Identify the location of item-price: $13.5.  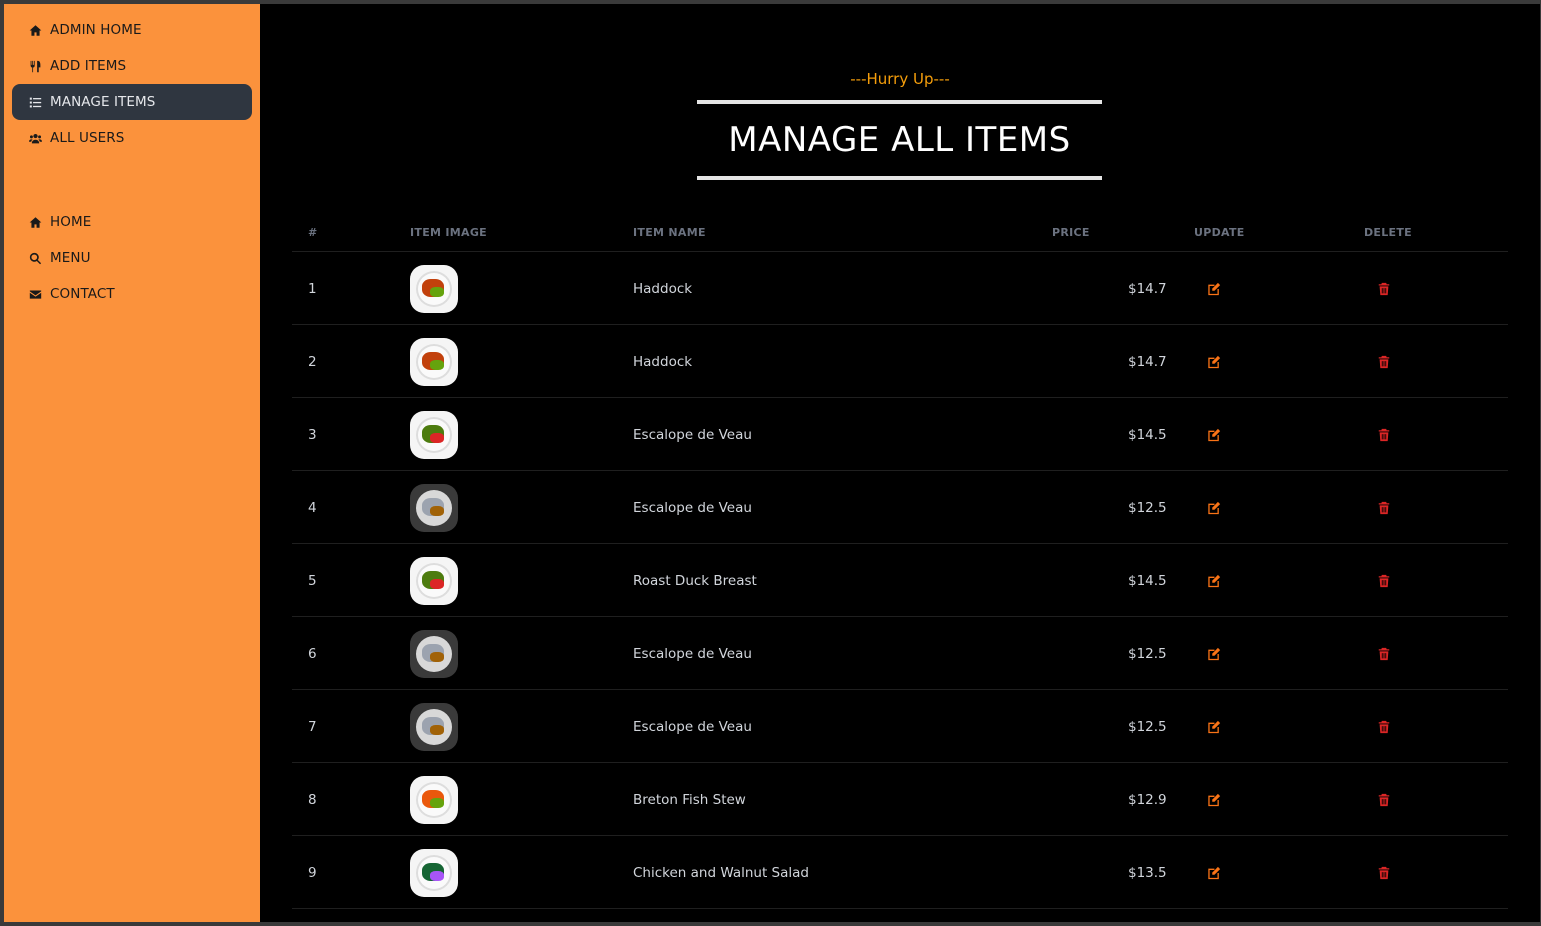
(1147, 872).